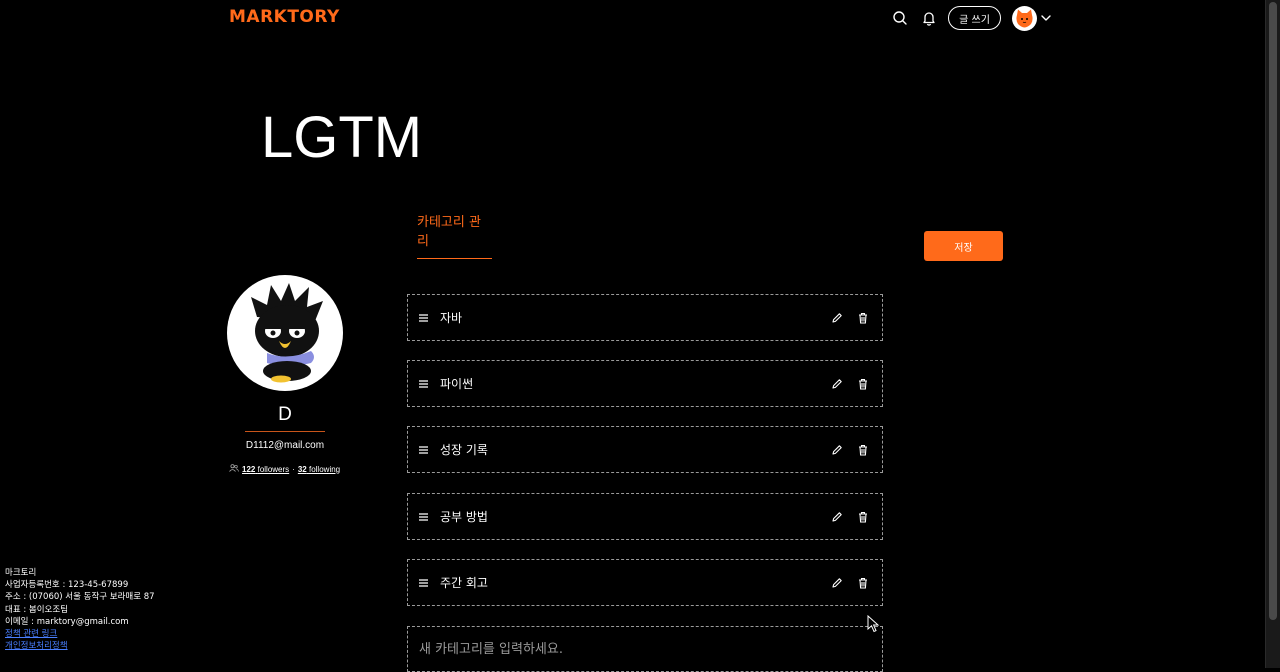 The image size is (1280, 672). What do you see at coordinates (302, 469) in the screenshot?
I see `following-count: 32` at bounding box center [302, 469].